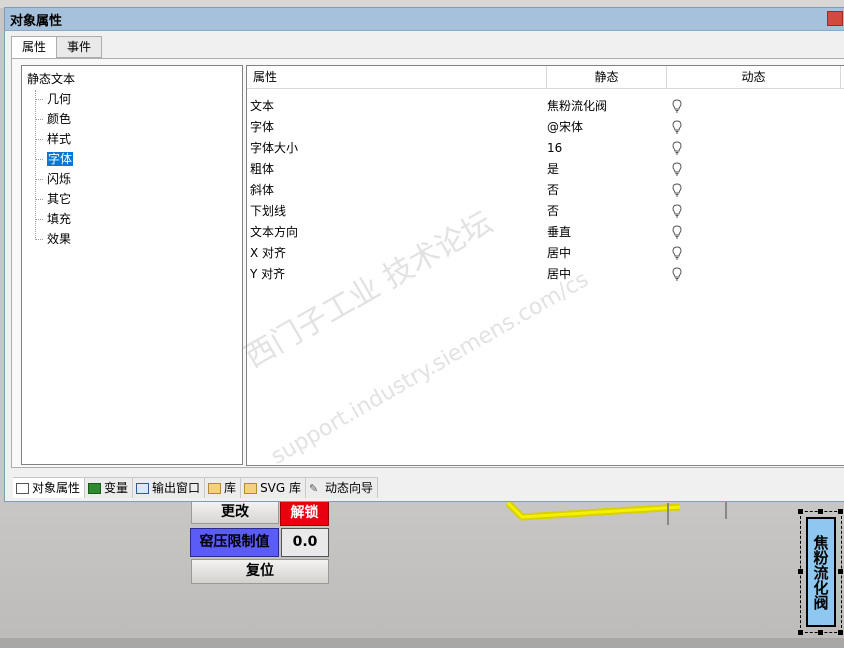 The width and height of the screenshot is (844, 648). I want to click on resize-handle-b, so click(820, 632).